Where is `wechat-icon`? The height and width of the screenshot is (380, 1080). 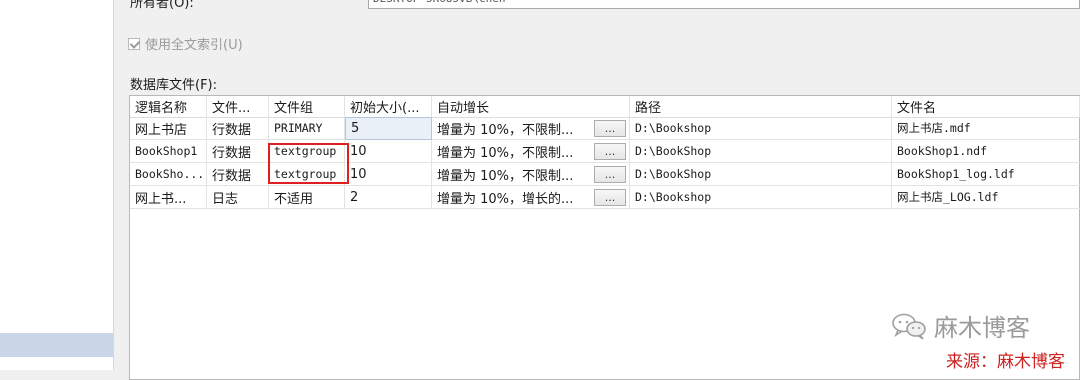 wechat-icon is located at coordinates (909, 326).